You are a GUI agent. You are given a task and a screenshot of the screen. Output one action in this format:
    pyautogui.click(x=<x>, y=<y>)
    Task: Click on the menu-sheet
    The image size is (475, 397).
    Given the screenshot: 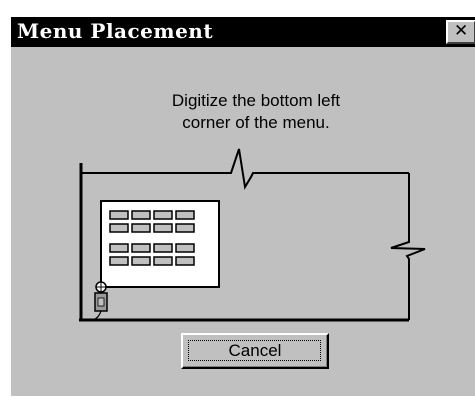 What is the action you would take?
    pyautogui.click(x=160, y=244)
    